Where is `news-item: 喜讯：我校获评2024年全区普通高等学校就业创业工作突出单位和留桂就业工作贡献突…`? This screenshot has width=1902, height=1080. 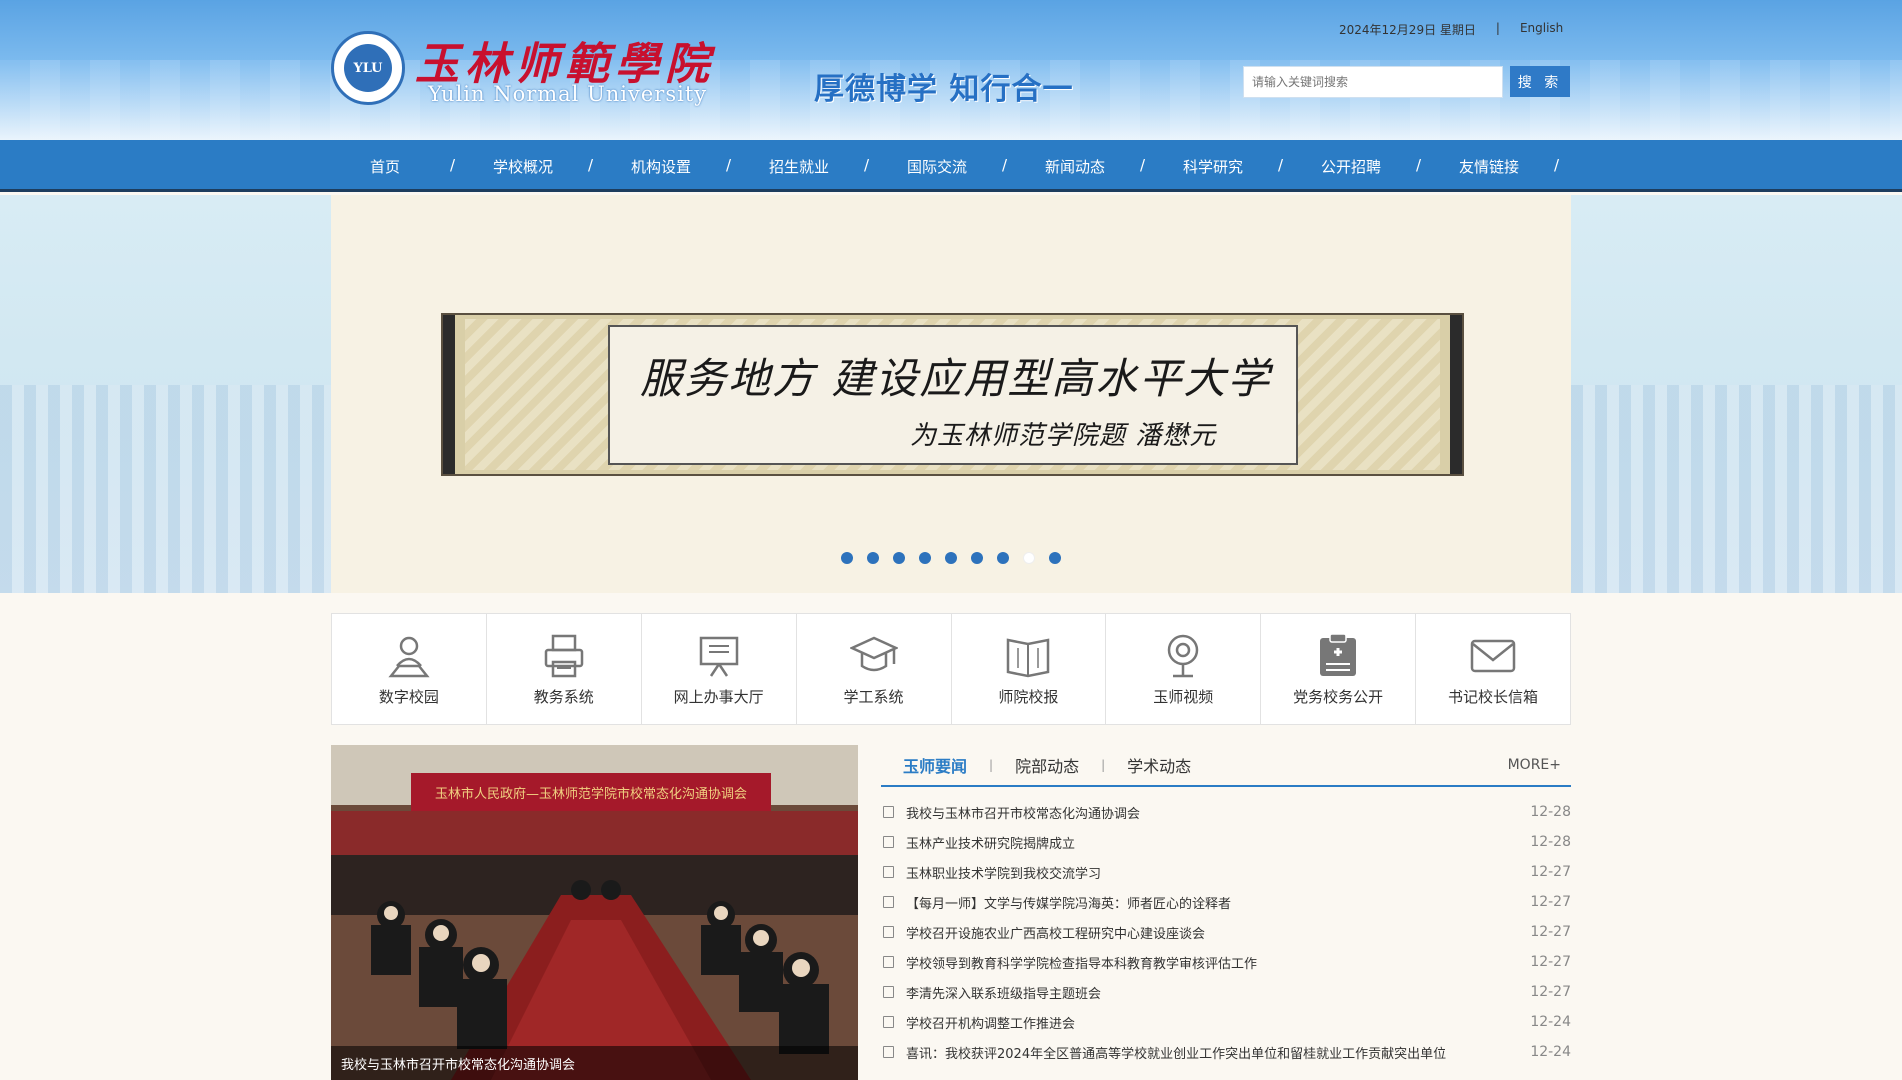 news-item: 喜讯：我校获评2024年全区普通高等学校就业创业工作突出单位和留桂就业工作贡献突… is located at coordinates (1226, 1052).